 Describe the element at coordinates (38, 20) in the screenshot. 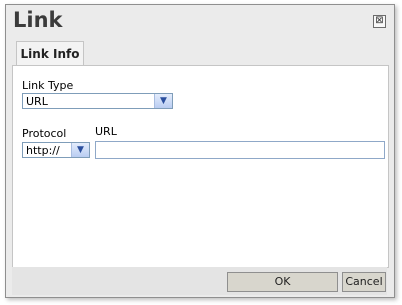

I see `dialog-title: Link` at that location.